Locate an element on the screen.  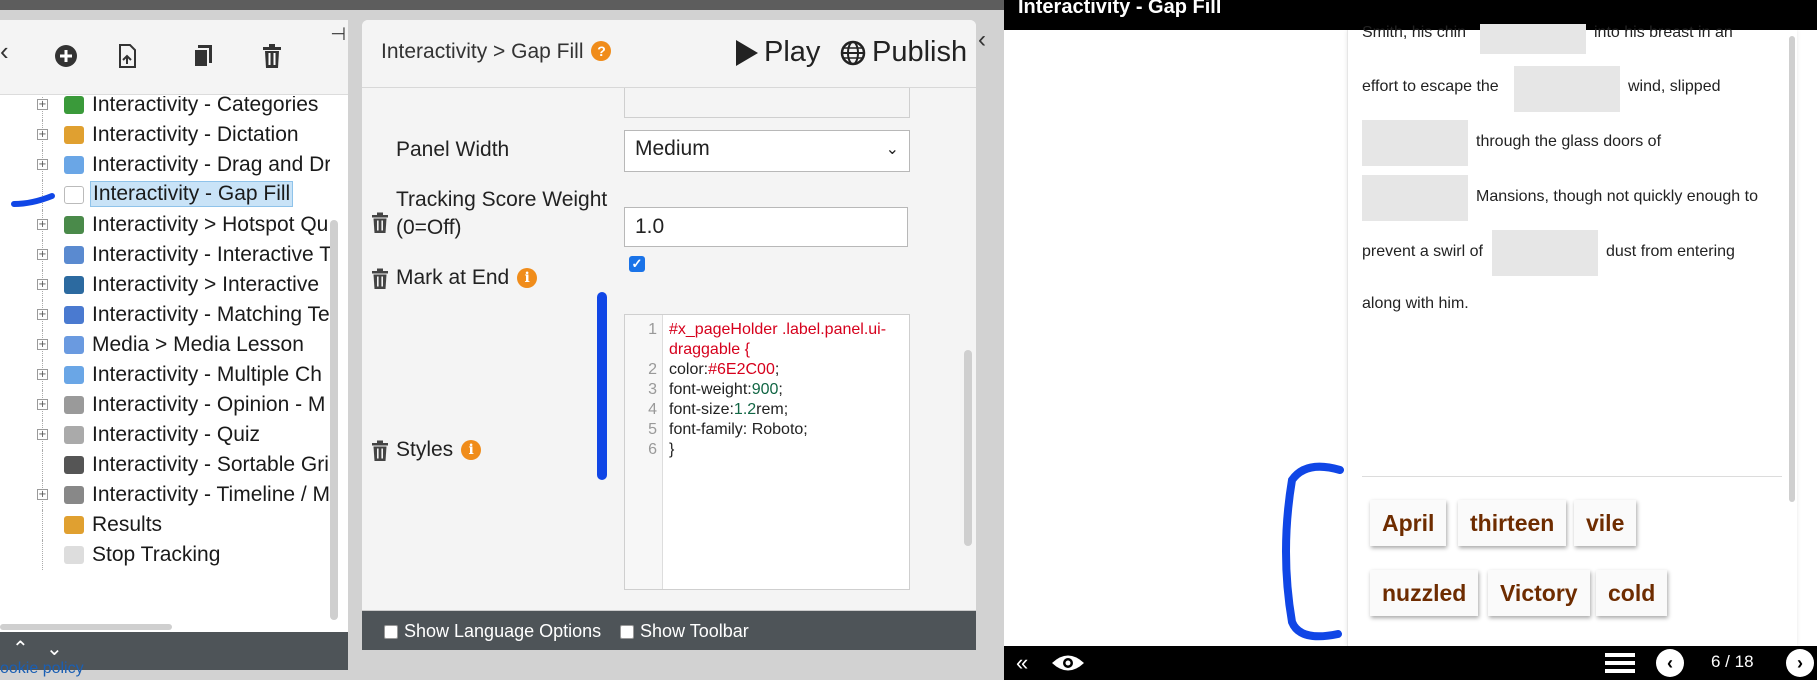
draggable-word-chip: vile is located at coordinates (1605, 523).